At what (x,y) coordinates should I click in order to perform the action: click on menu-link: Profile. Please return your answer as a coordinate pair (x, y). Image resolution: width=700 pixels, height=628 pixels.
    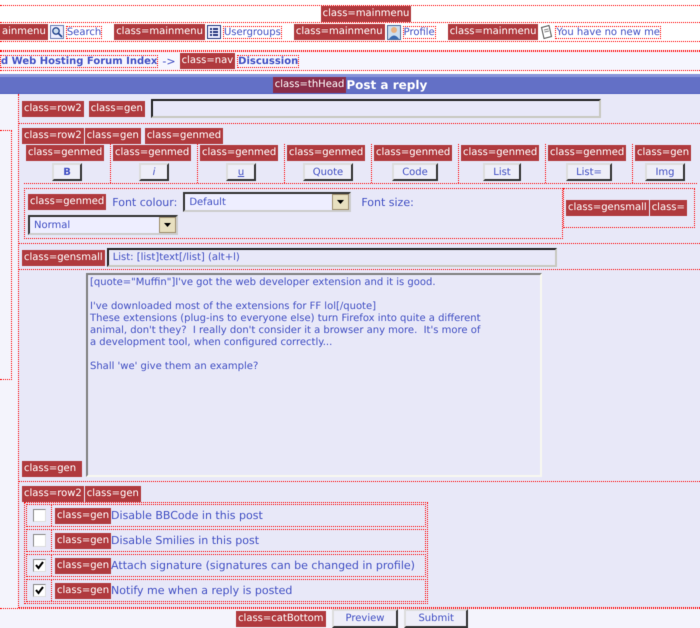
    Looking at the image, I should click on (419, 32).